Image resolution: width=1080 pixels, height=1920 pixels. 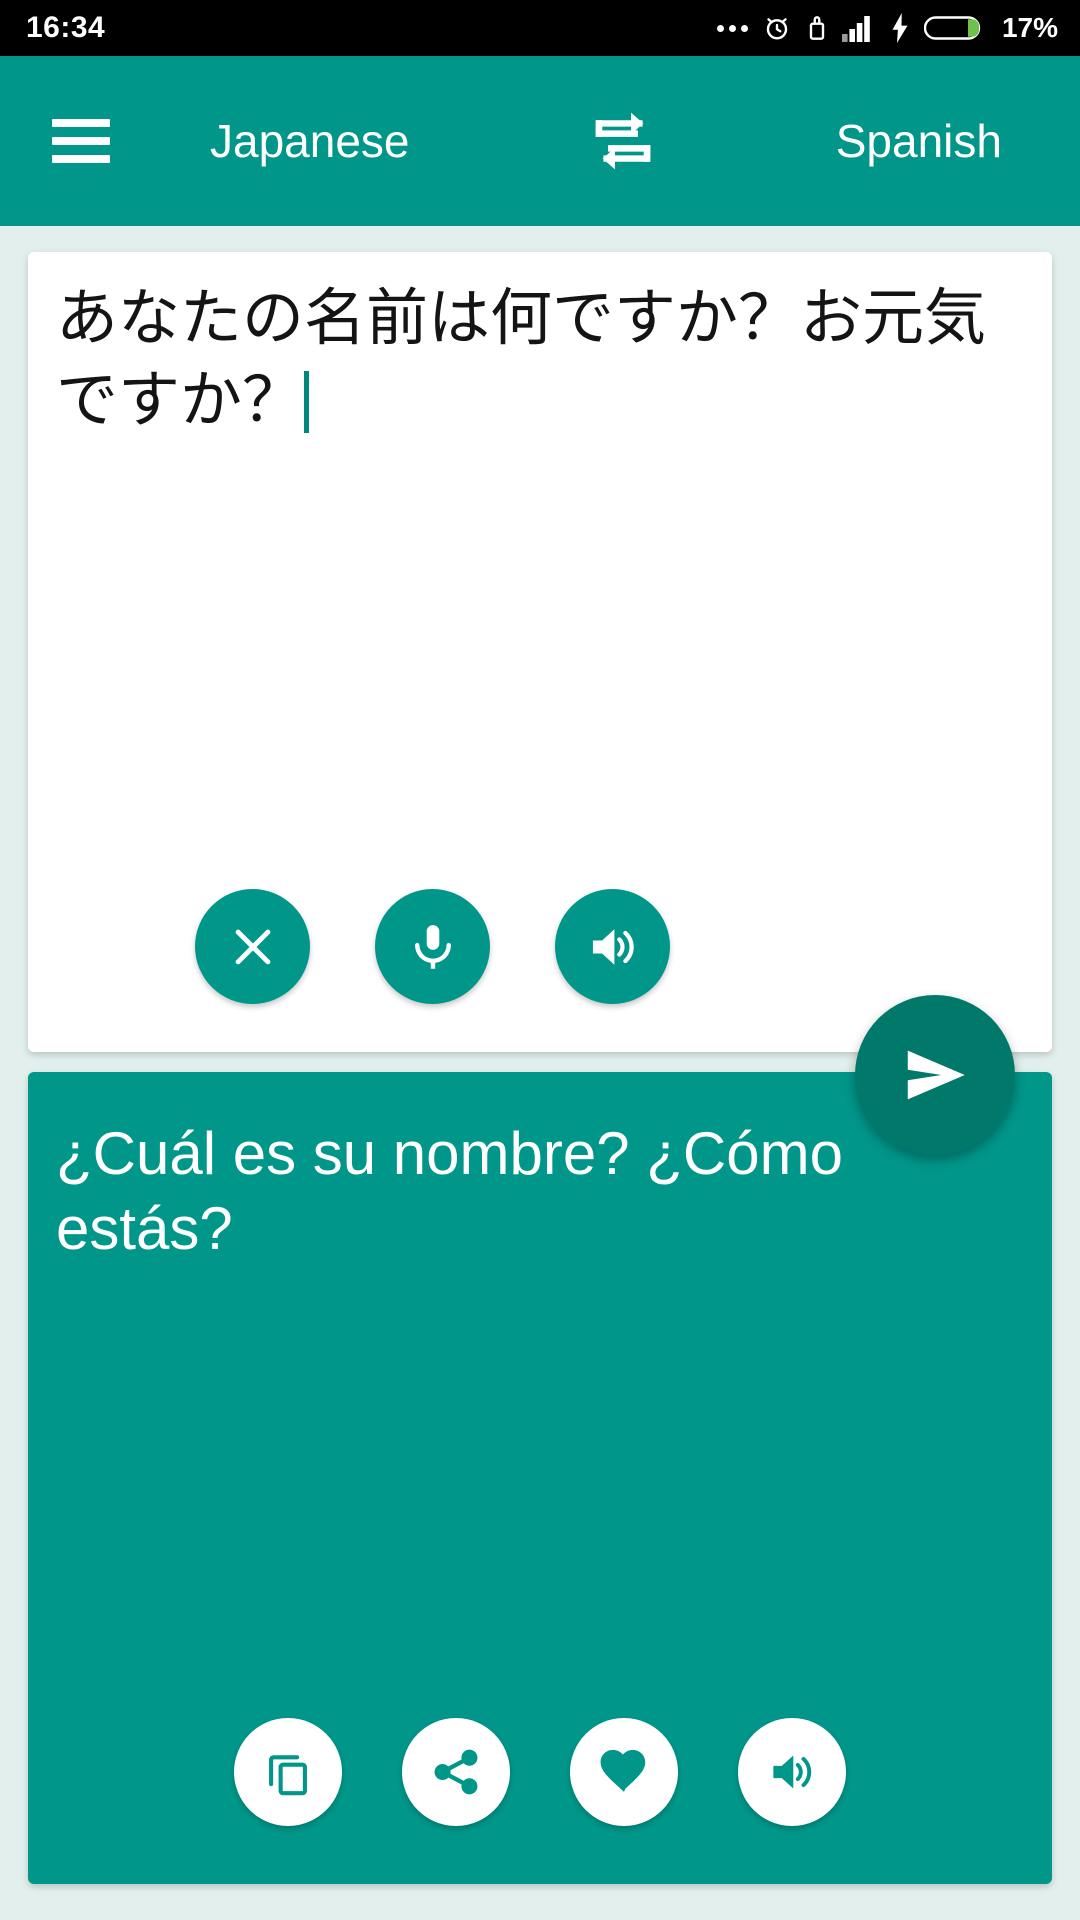 What do you see at coordinates (954, 28) in the screenshot?
I see `battery-icon` at bounding box center [954, 28].